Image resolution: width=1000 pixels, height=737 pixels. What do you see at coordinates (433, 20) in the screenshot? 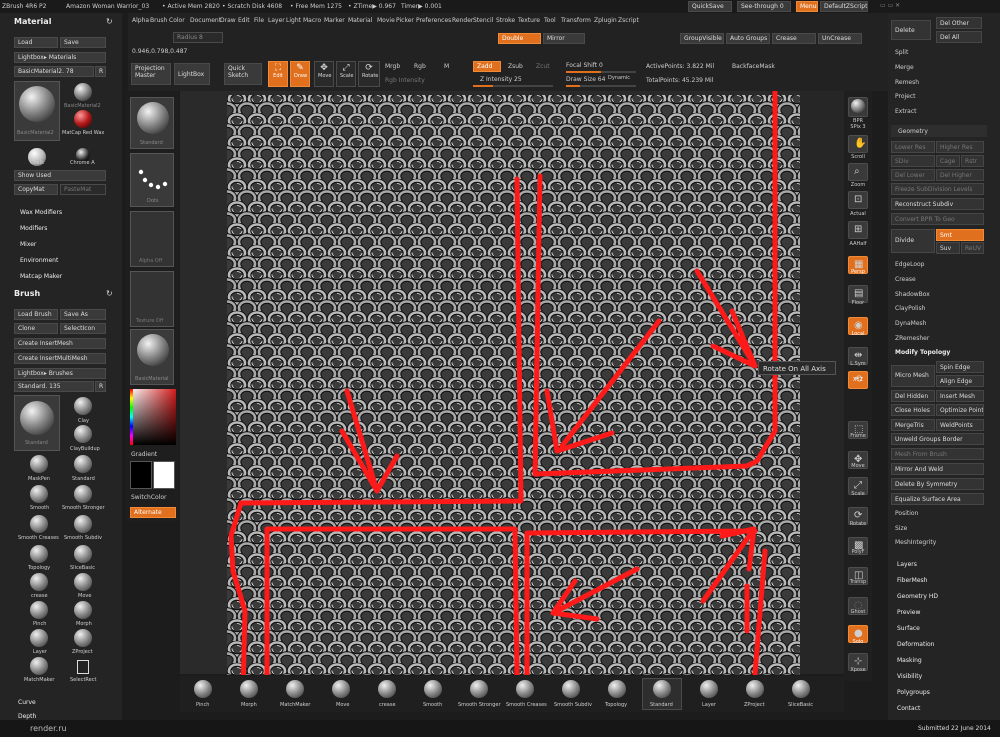
I see `menu-preferences: Preferences` at bounding box center [433, 20].